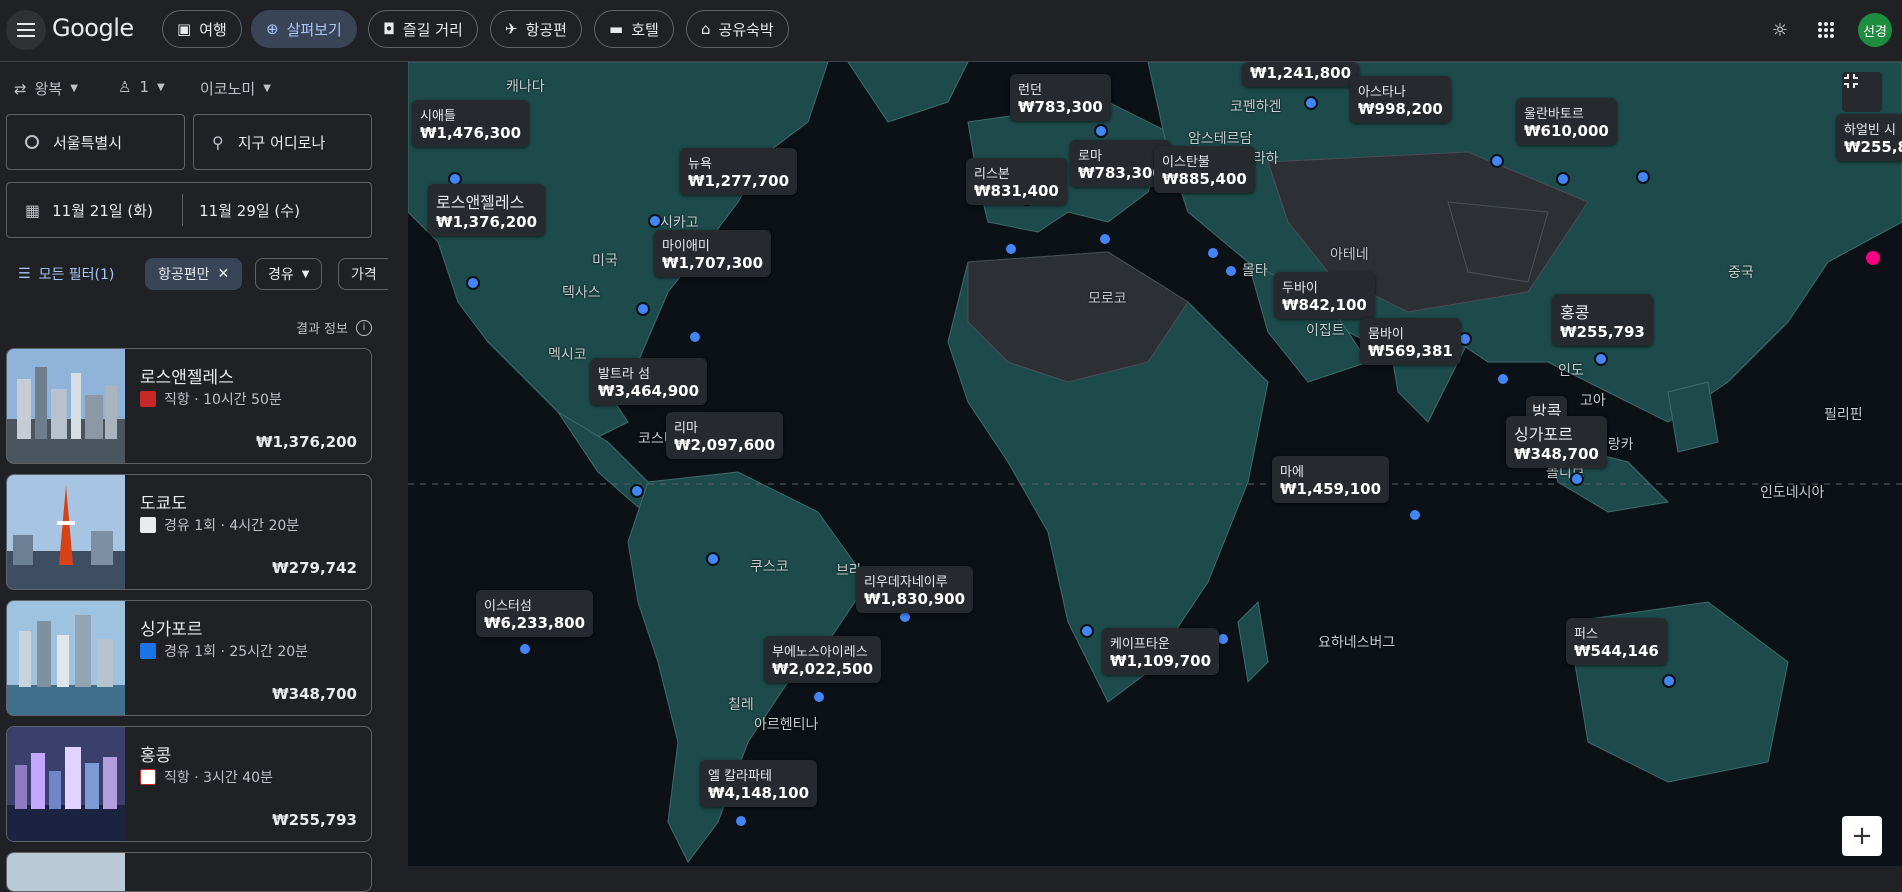 The image size is (1902, 892). Describe the element at coordinates (1301, 74) in the screenshot. I see `price-pin: ₩1,241,800` at that location.